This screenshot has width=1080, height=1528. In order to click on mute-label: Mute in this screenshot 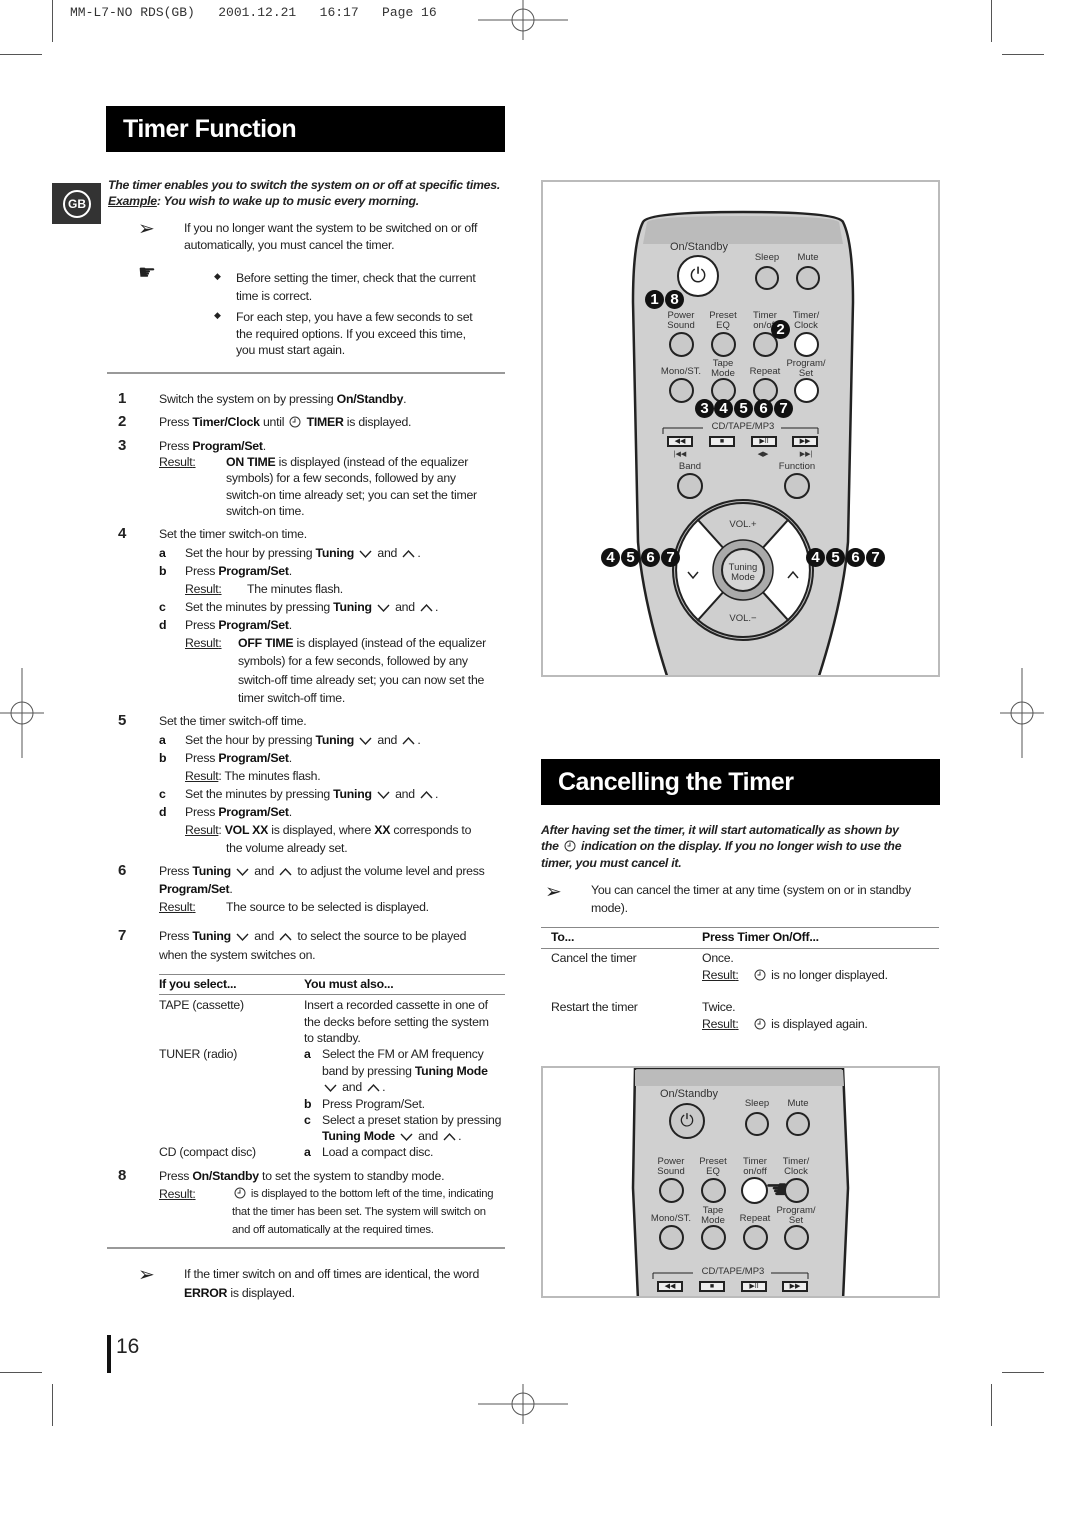, I will do `click(798, 1103)`.